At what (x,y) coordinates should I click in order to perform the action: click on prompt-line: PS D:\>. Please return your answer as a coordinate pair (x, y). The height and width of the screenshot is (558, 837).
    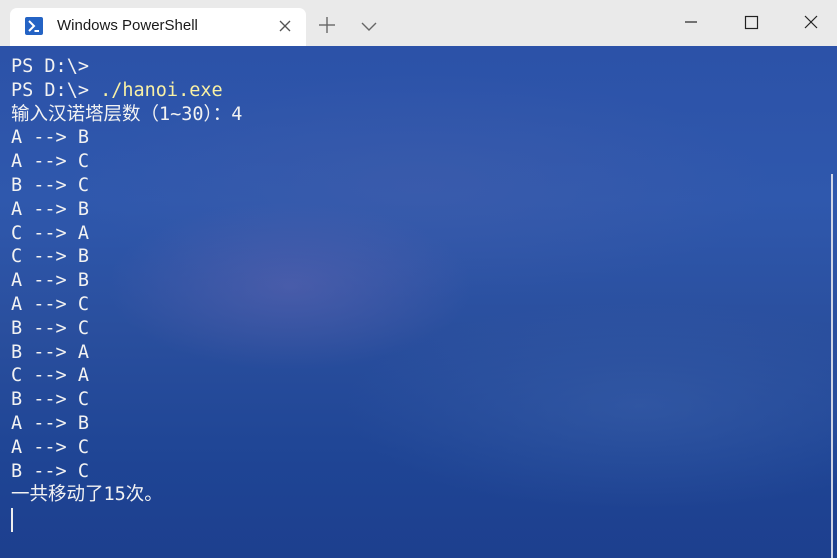
    Looking at the image, I should click on (50, 66).